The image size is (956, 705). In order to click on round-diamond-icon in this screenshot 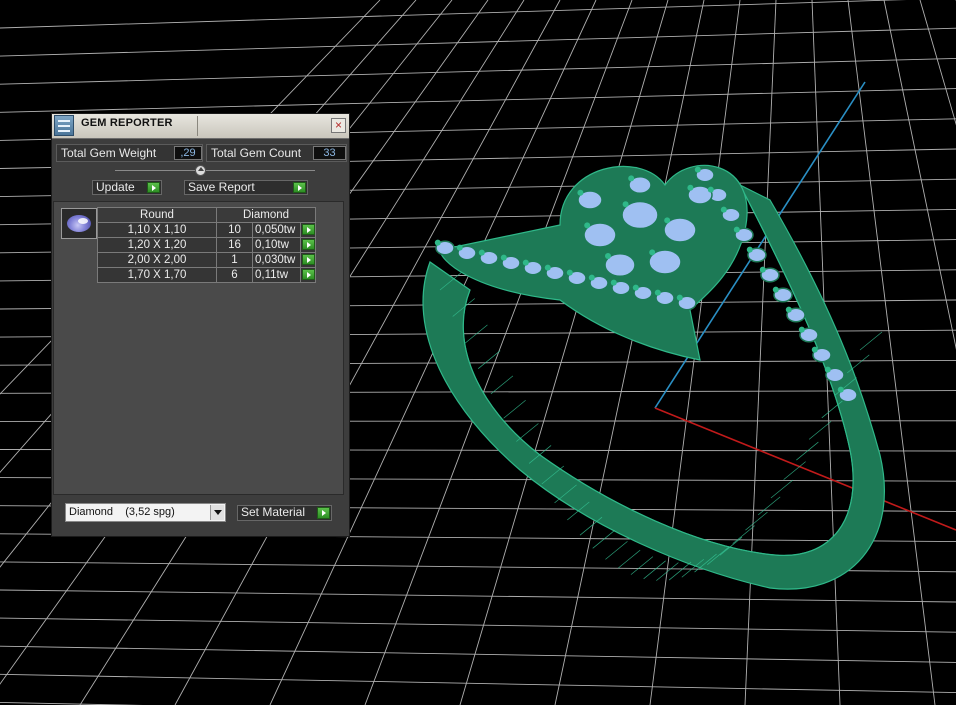, I will do `click(79, 223)`.